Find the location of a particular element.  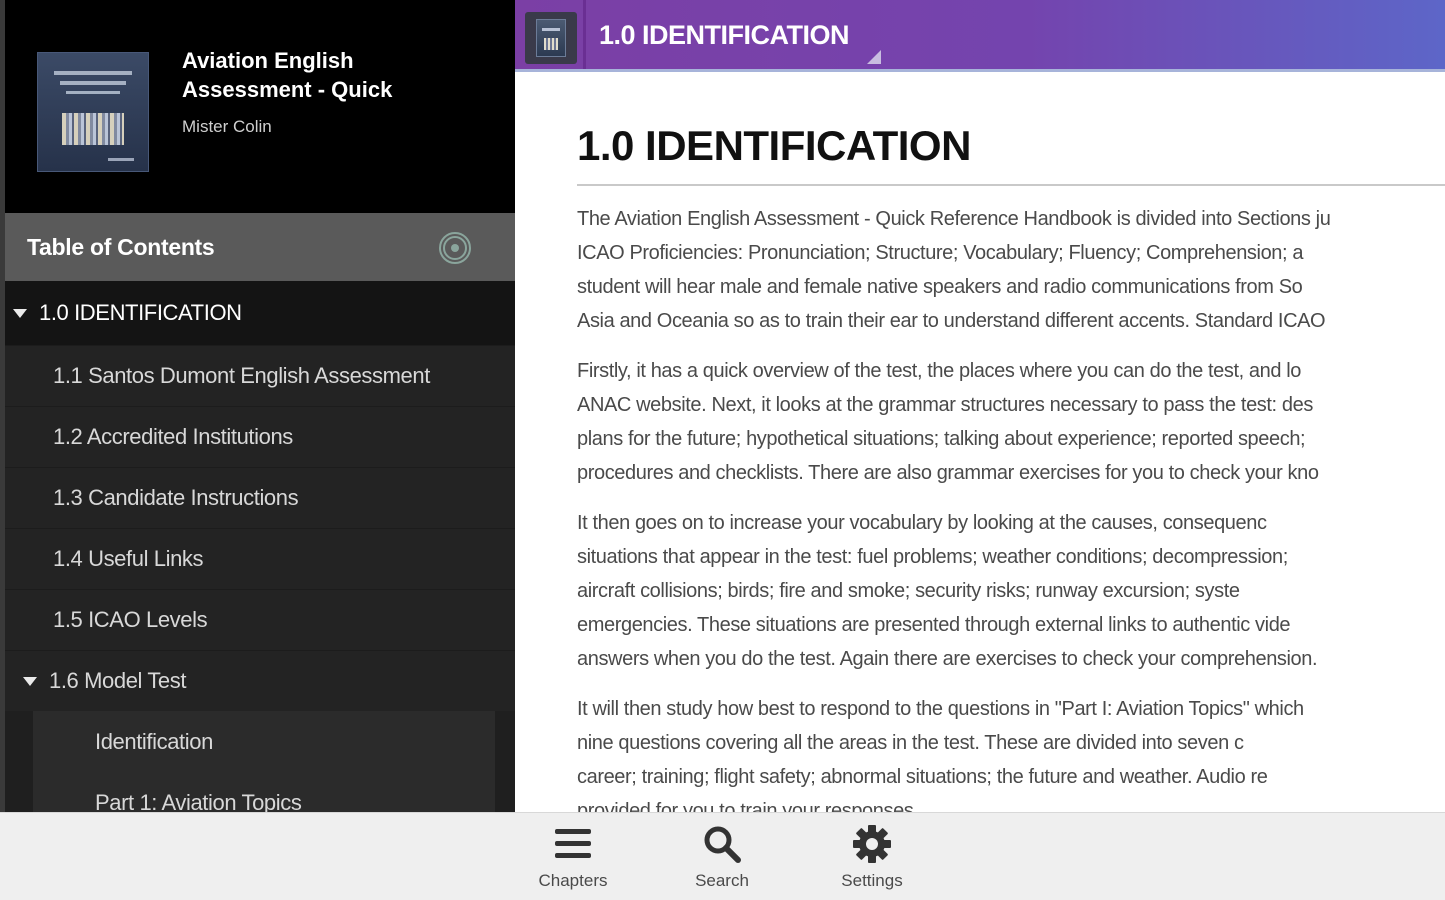

book-icon is located at coordinates (551, 38).